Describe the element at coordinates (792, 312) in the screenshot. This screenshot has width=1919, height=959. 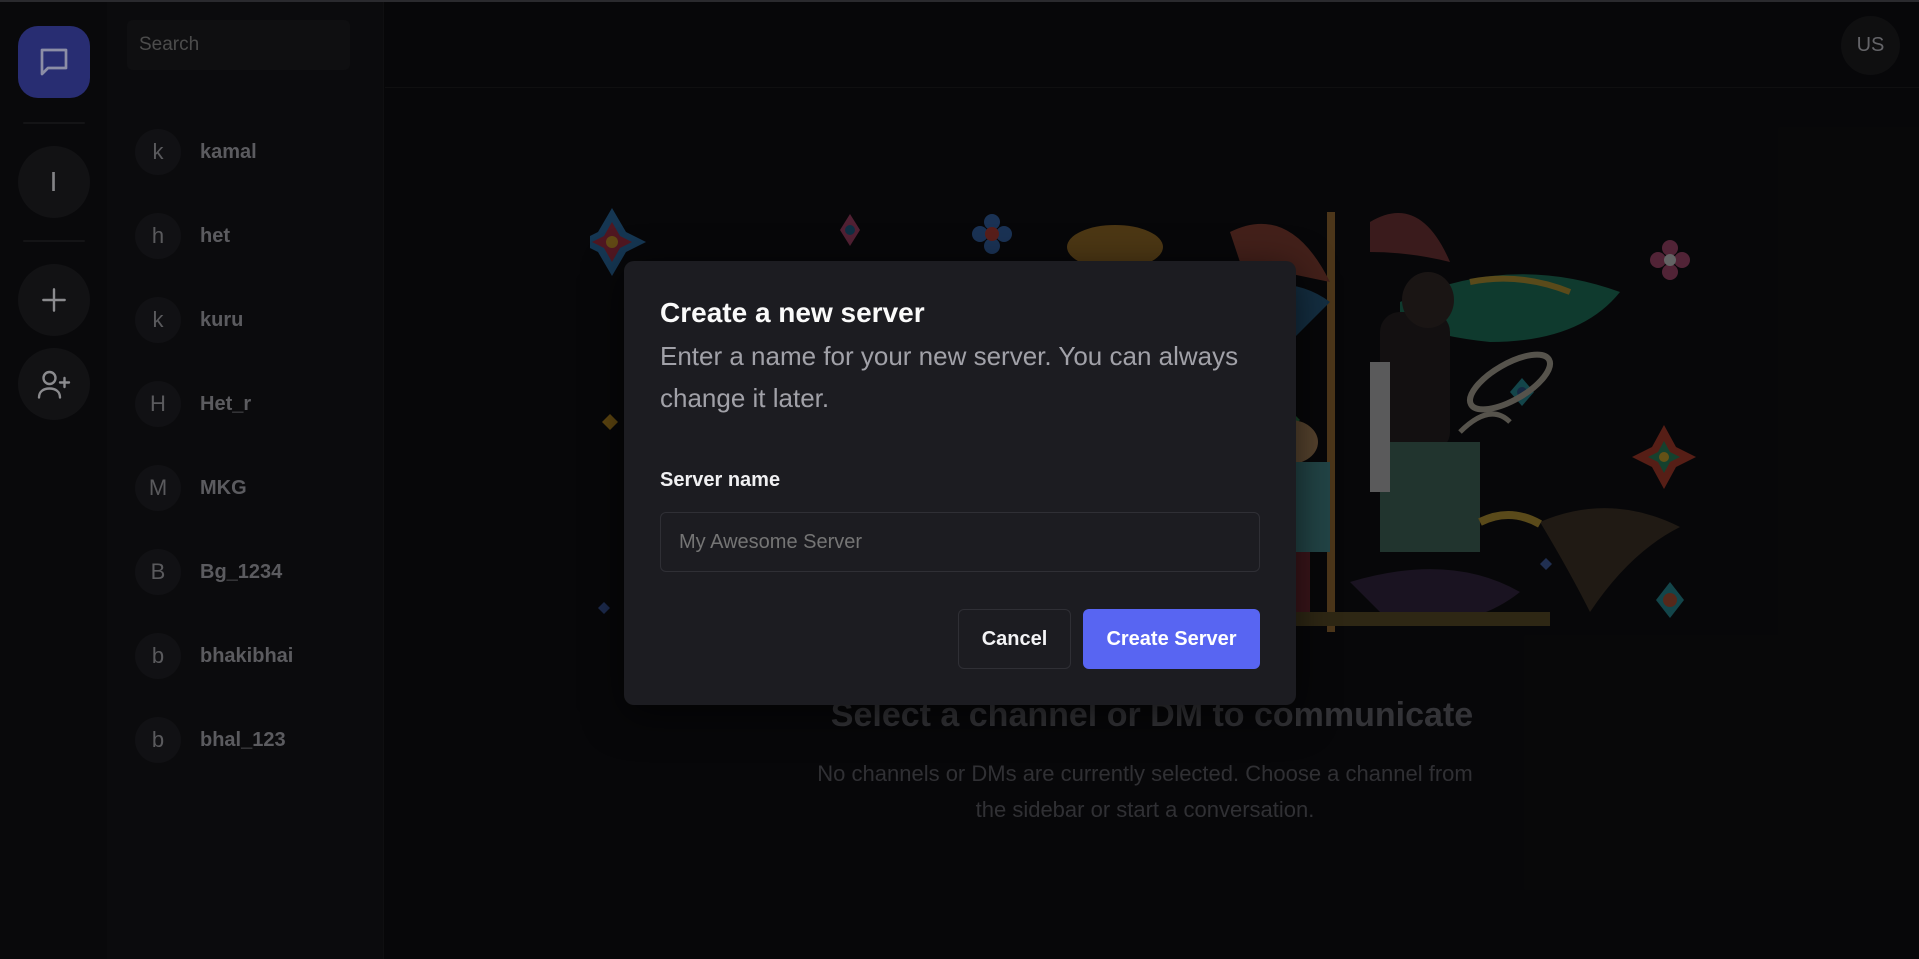
I see `dialog-title: Create a new server` at that location.